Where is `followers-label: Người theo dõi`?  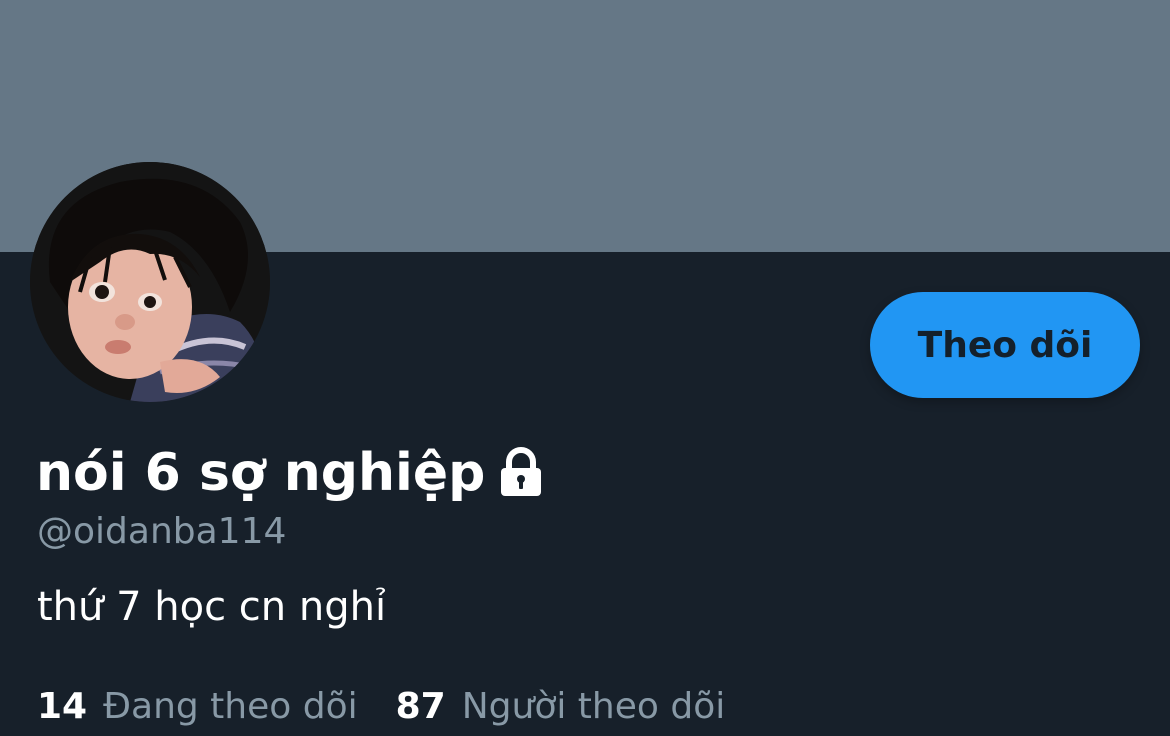
followers-label: Người theo dõi is located at coordinates (593, 706).